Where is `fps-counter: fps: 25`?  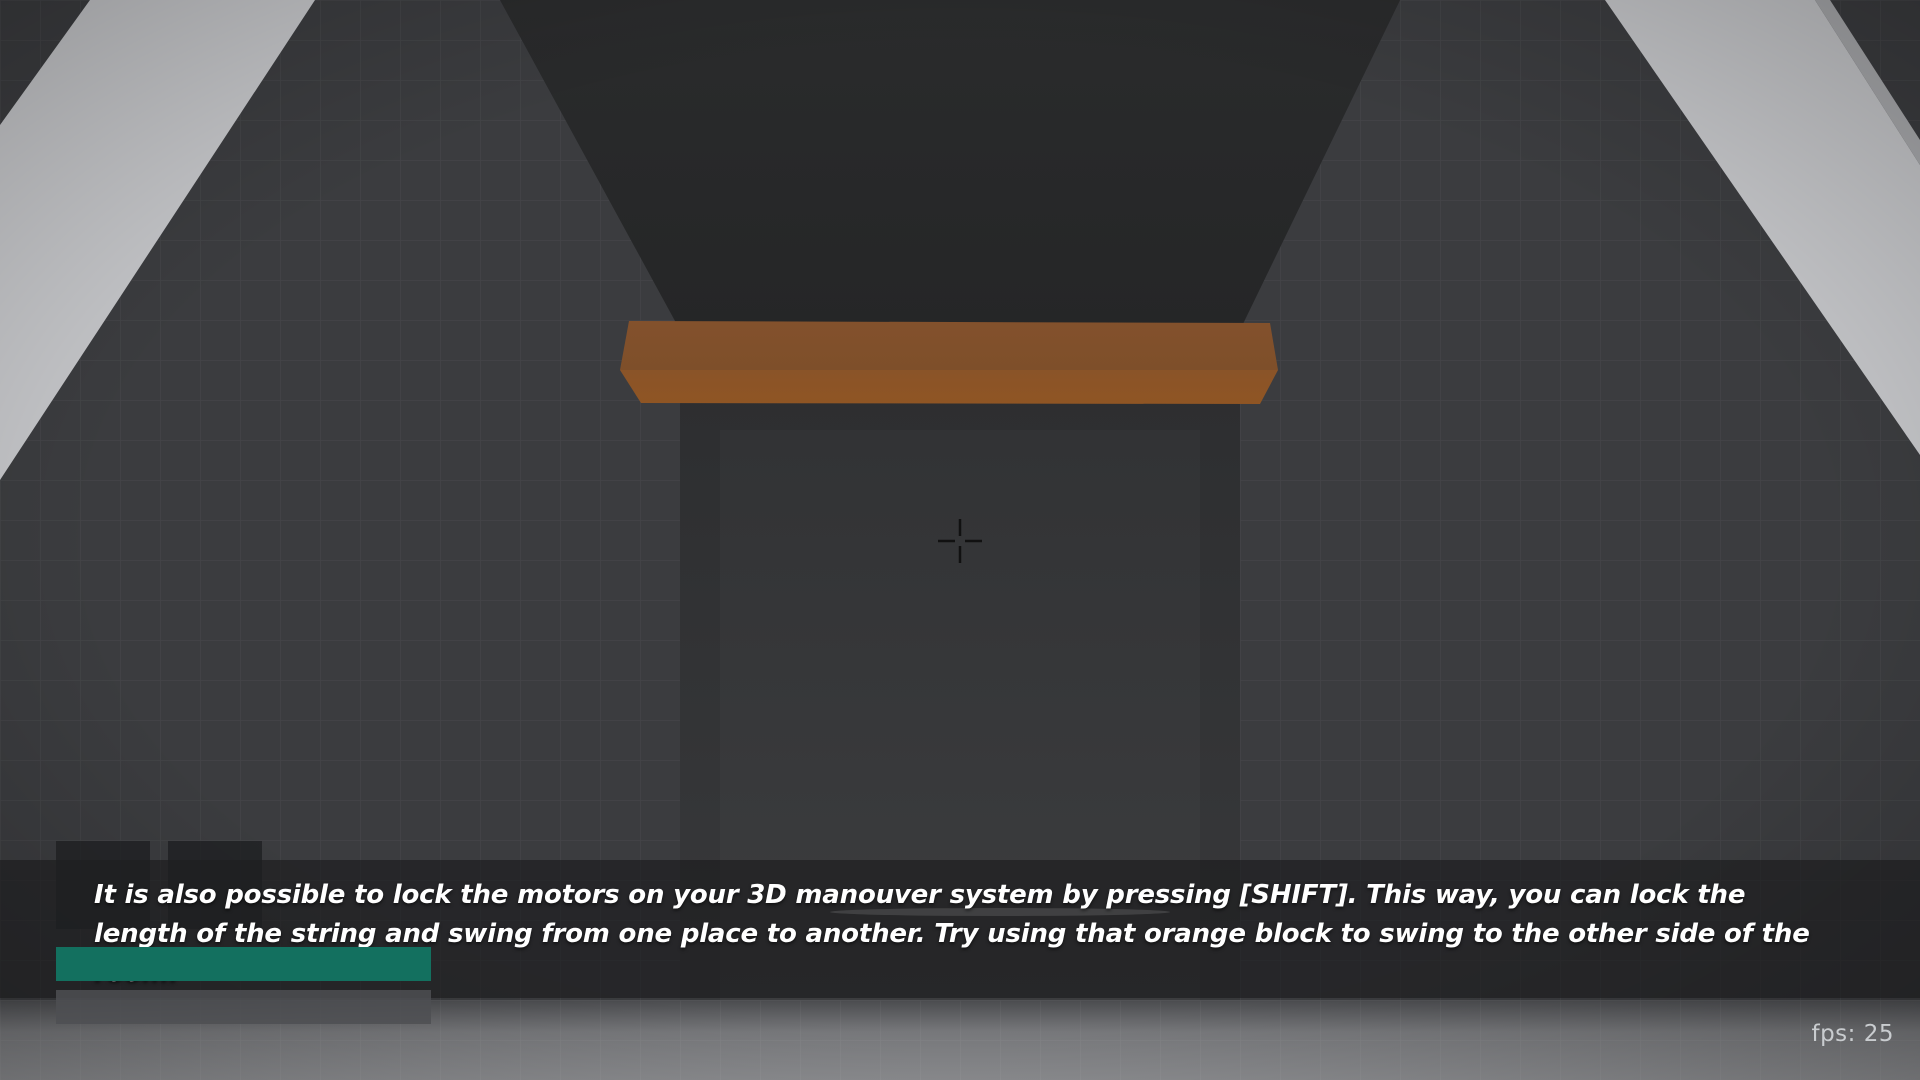 fps-counter: fps: 25 is located at coordinates (1852, 1034).